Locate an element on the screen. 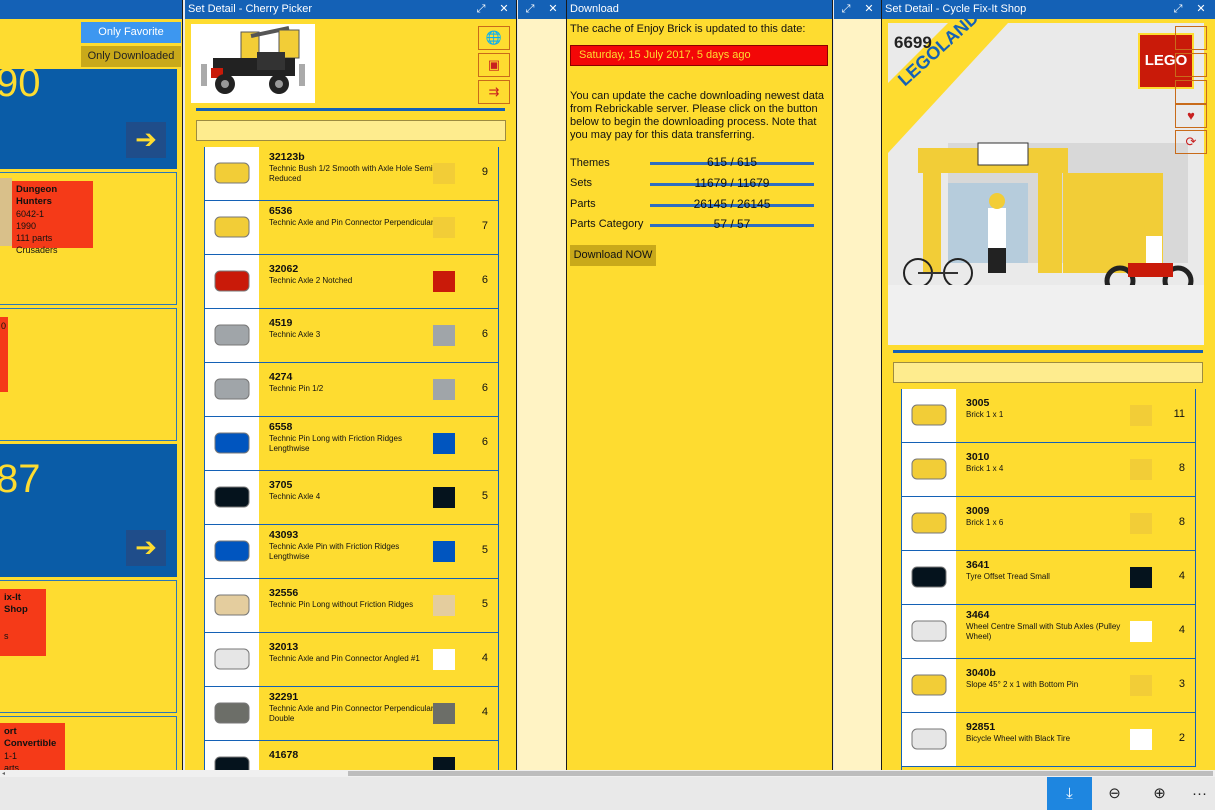 The height and width of the screenshot is (810, 1215). only-downloaded-button: Only Downloaded is located at coordinates (131, 56).